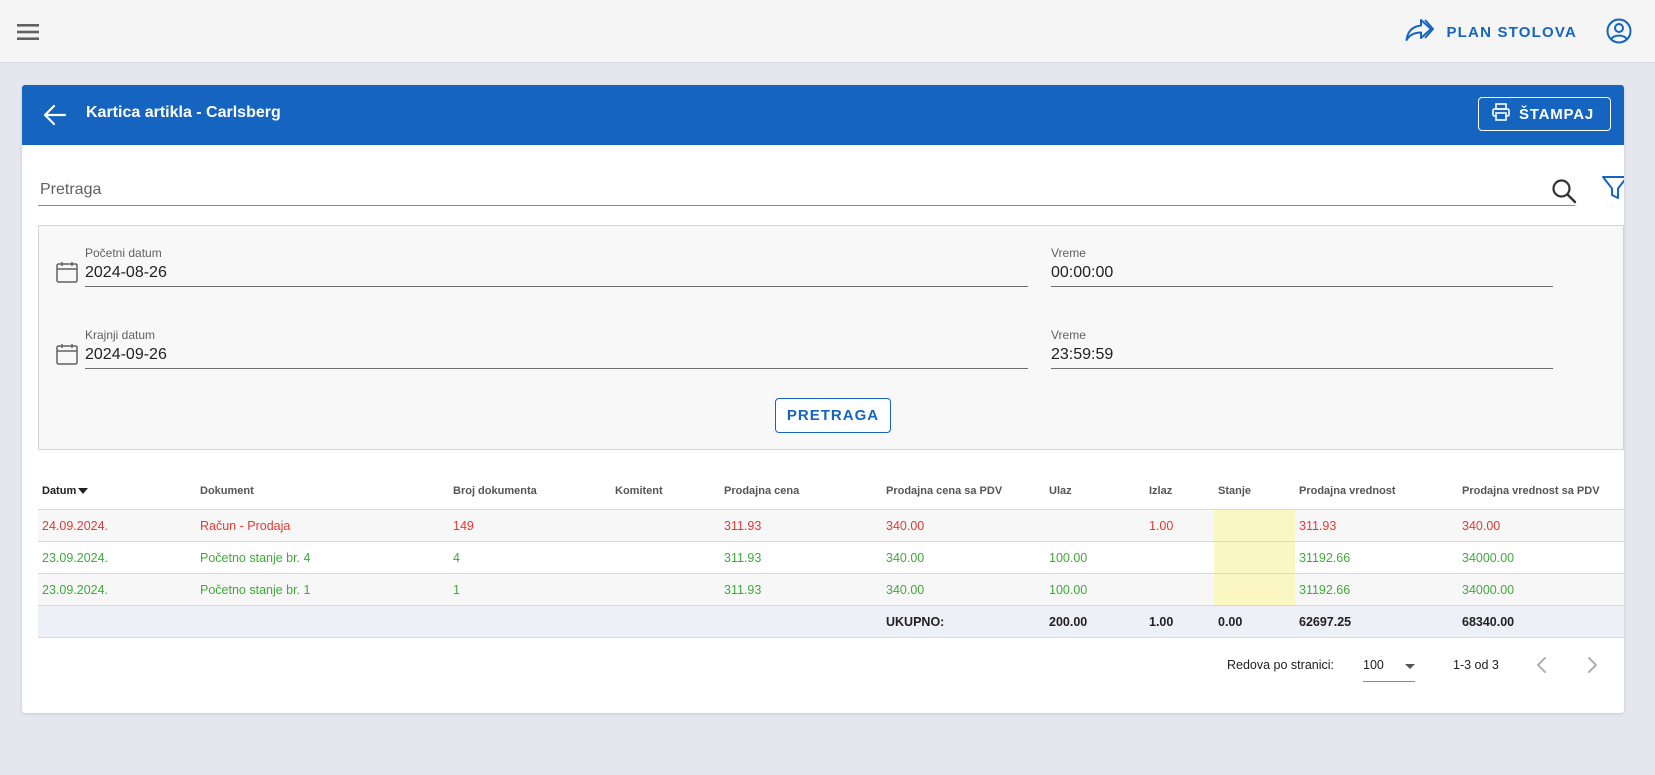 Image resolution: width=1655 pixels, height=775 pixels. Describe the element at coordinates (963, 621) in the screenshot. I see `totals-label: UKUPNO:` at that location.